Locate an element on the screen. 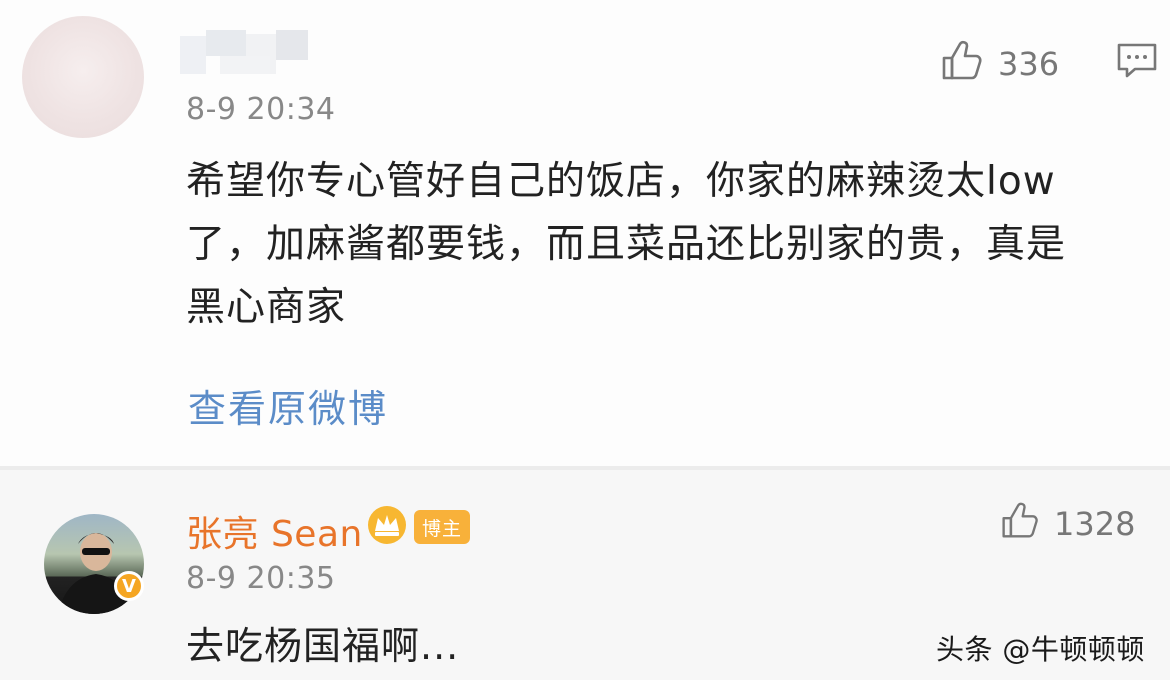  blurred-username is located at coordinates (255, 52).